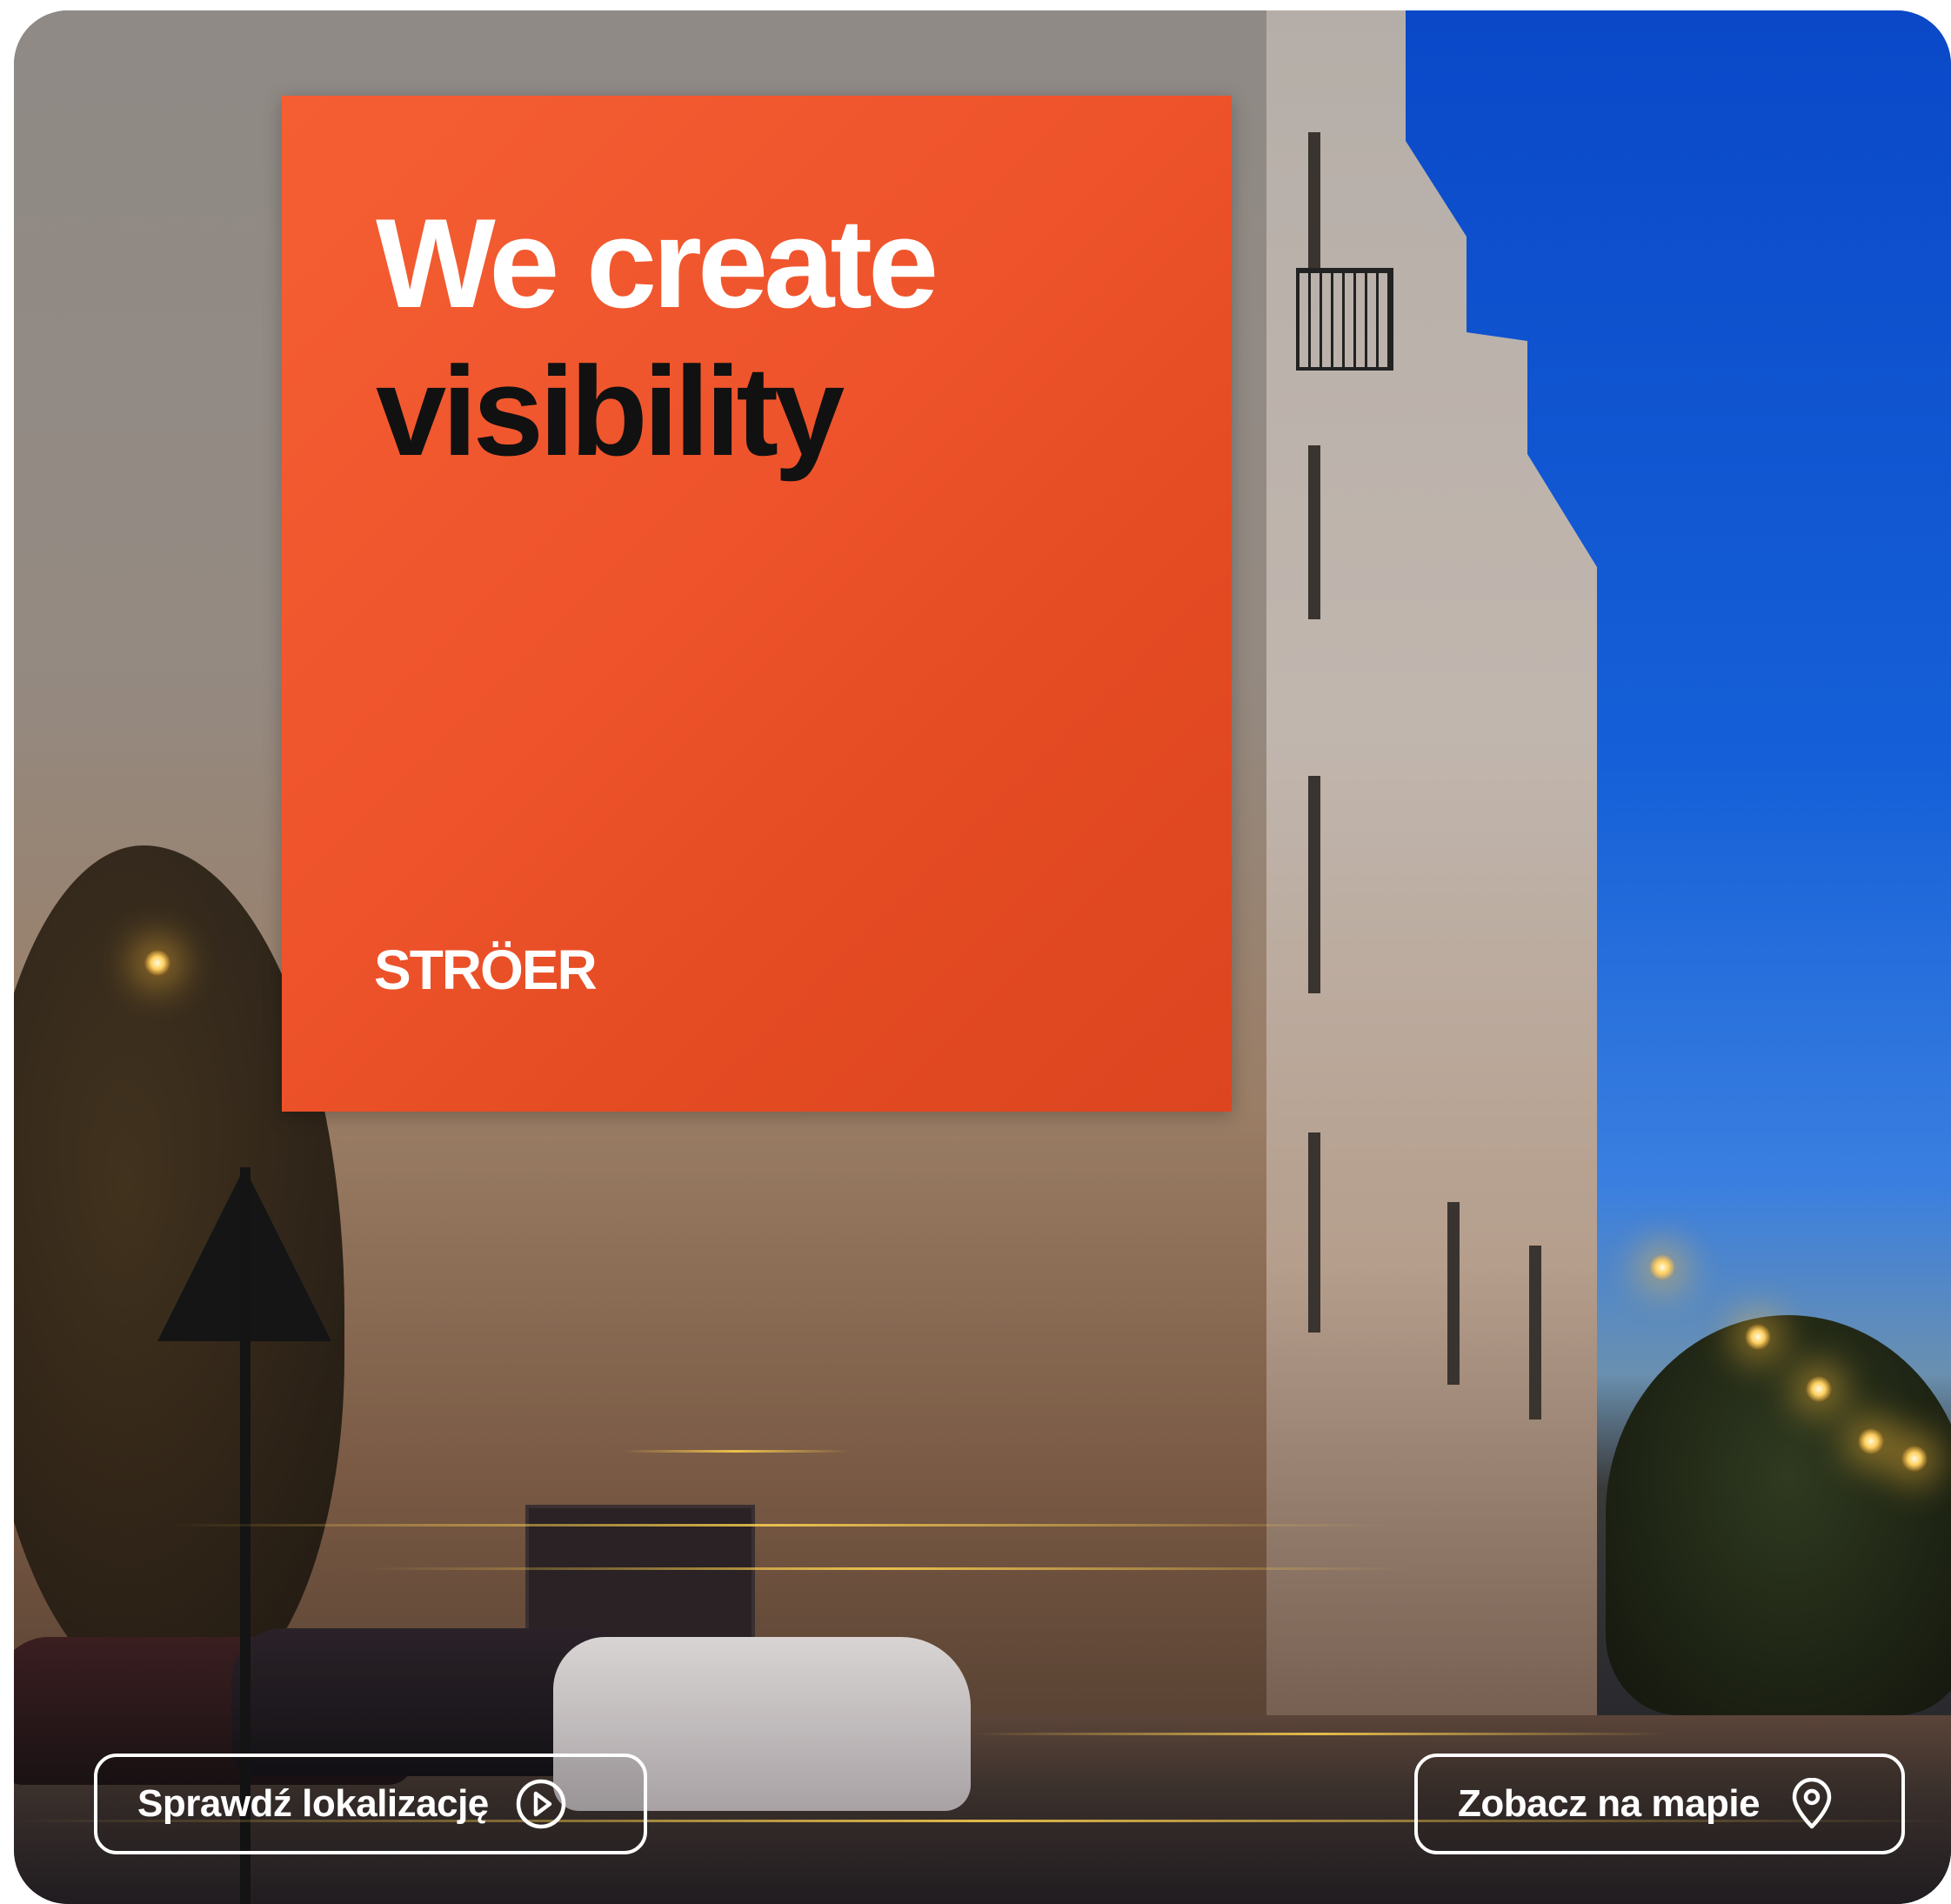 Image resolution: width=1951 pixels, height=1904 pixels. Describe the element at coordinates (1812, 1804) in the screenshot. I see `map-pin-icon` at that location.